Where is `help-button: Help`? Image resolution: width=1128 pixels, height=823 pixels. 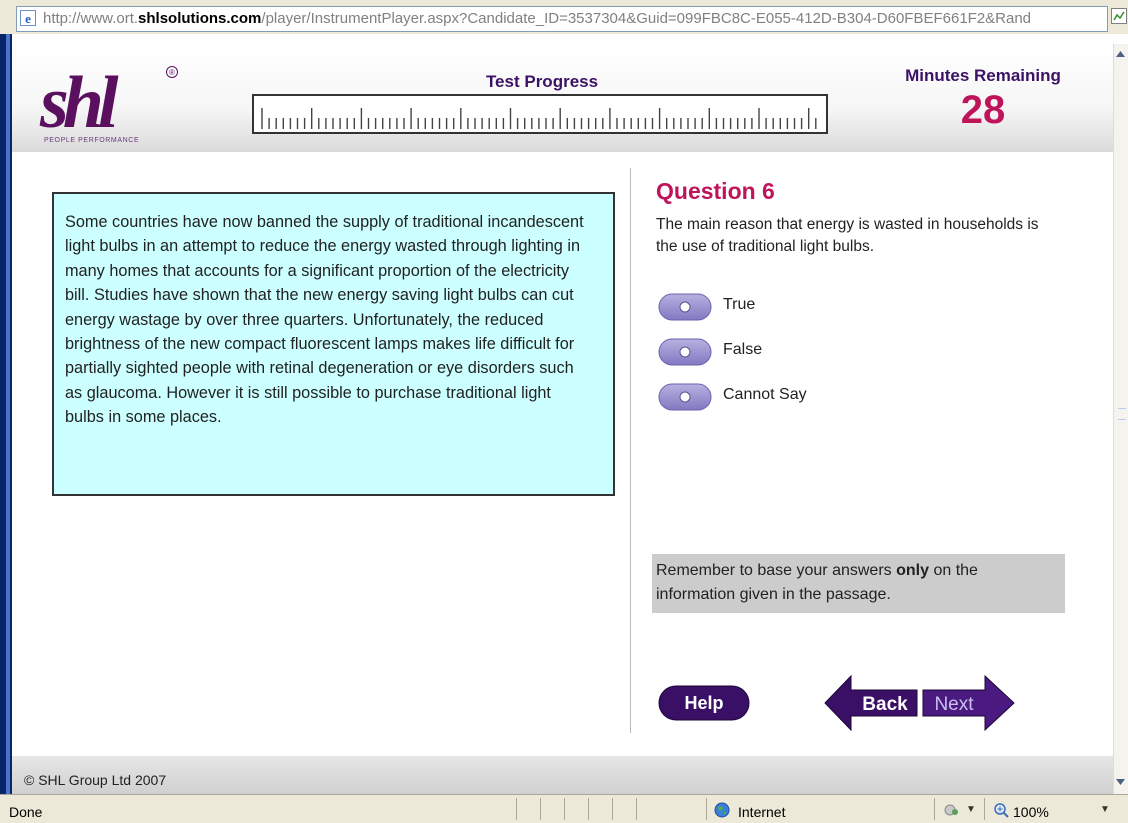
help-button: Help is located at coordinates (704, 703).